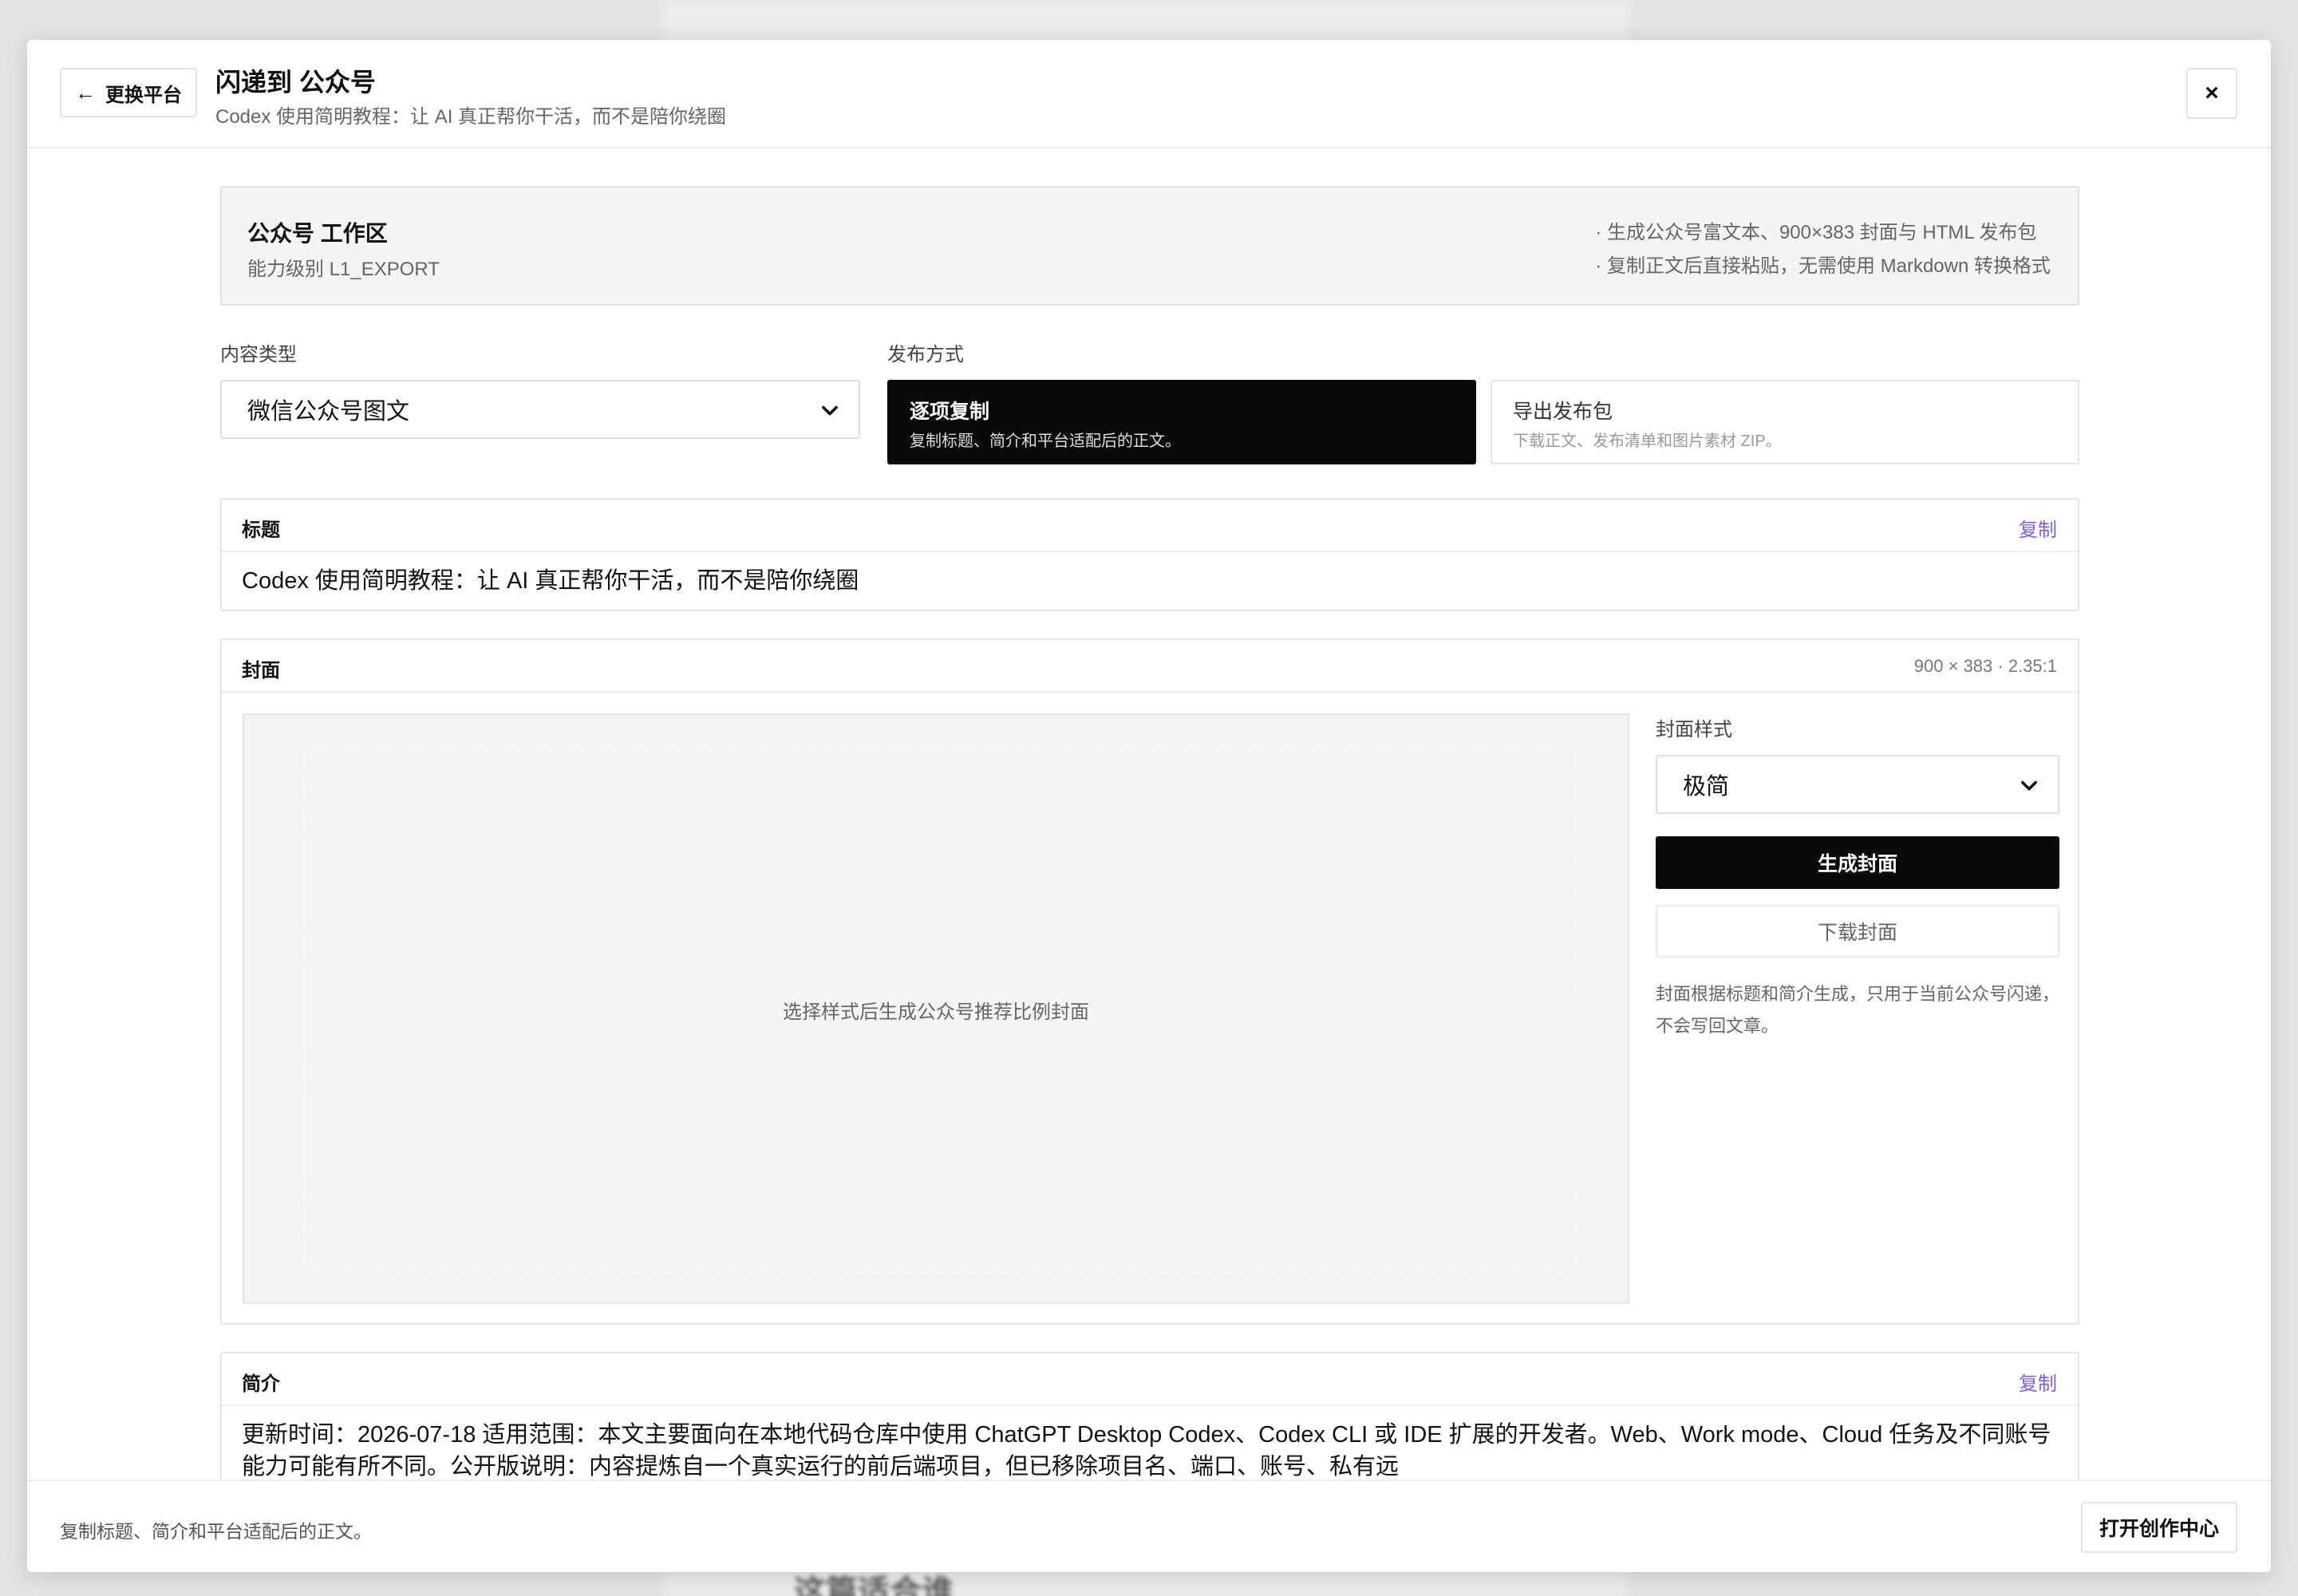  Describe the element at coordinates (1823, 266) in the screenshot. I see `workspace-note: · 复制正文后直接粘贴，无需使用 Markdown 转换格式` at that location.